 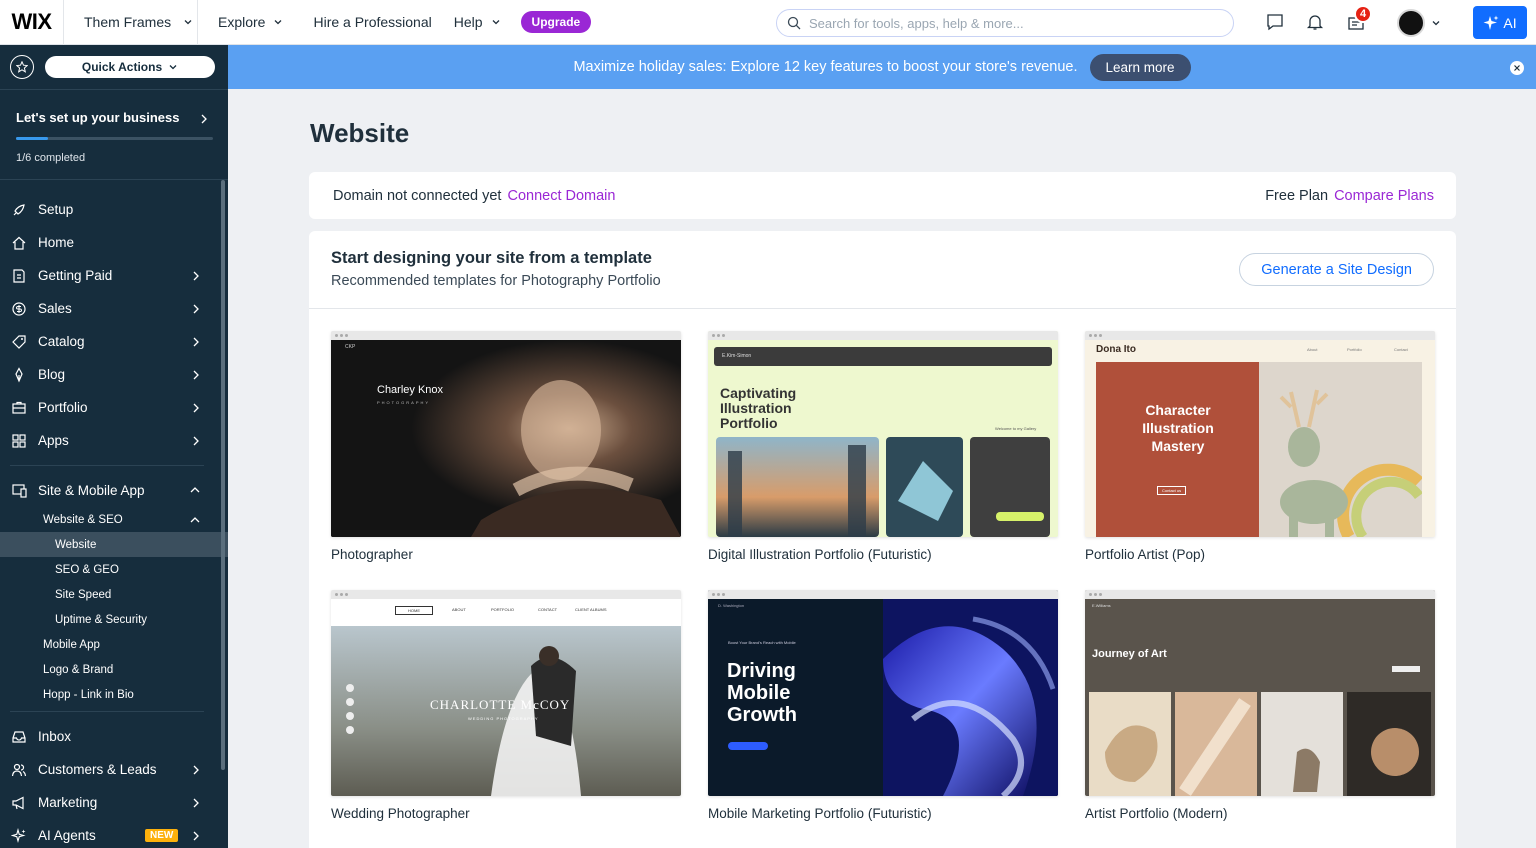 I want to click on site-switcher: Them Frames, so click(x=131, y=22).